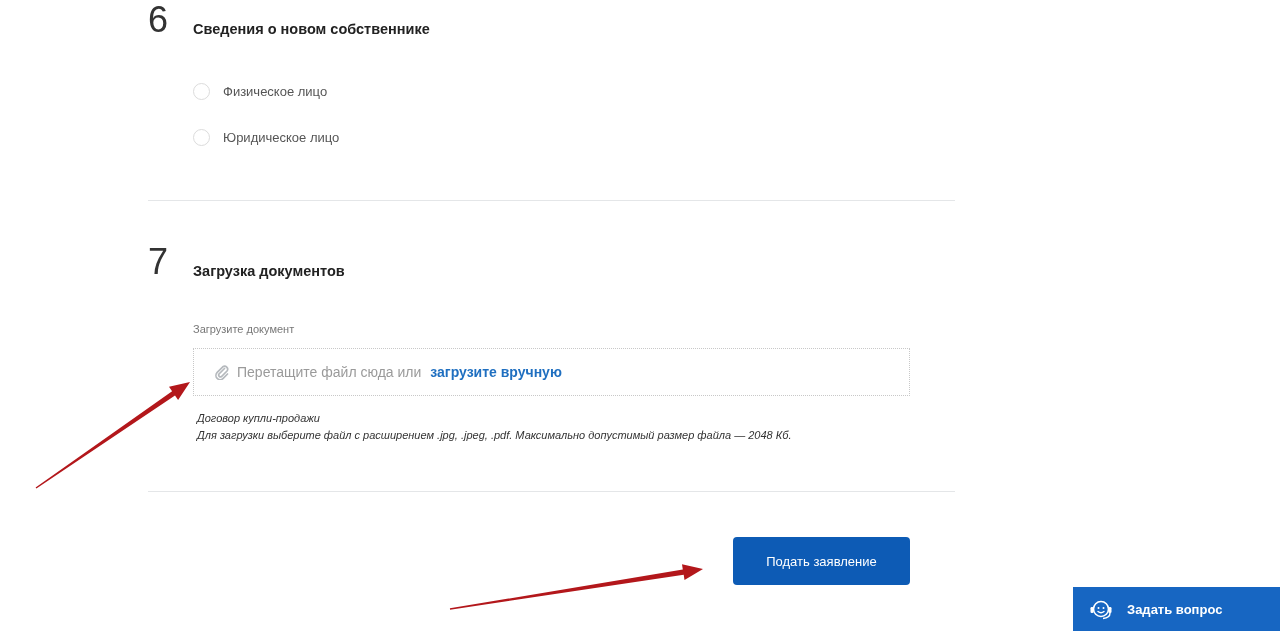  What do you see at coordinates (159, 20) in the screenshot?
I see `step-number: 6` at bounding box center [159, 20].